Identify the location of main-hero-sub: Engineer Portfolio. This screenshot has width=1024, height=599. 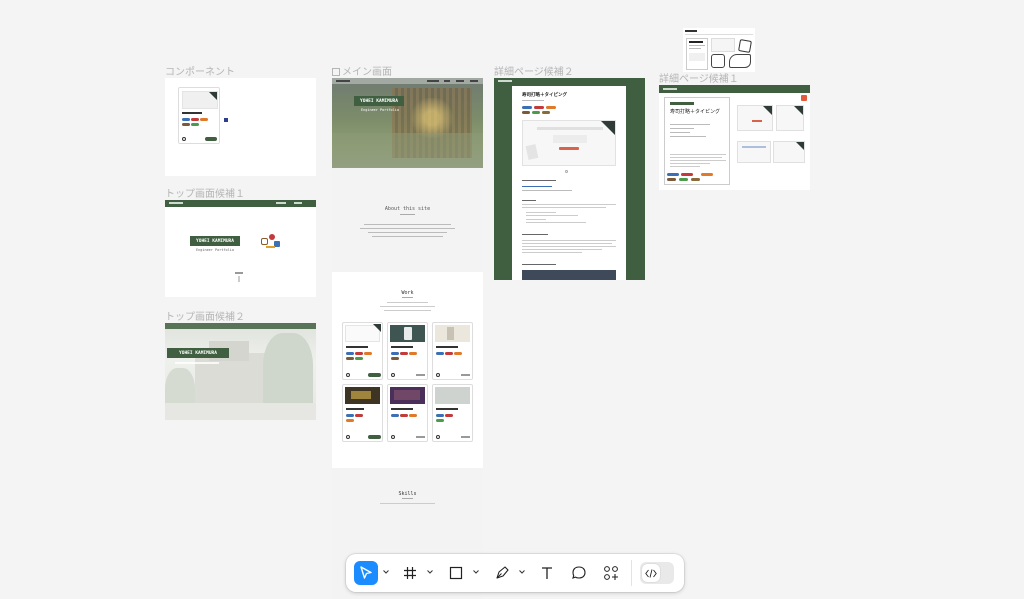
(380, 110).